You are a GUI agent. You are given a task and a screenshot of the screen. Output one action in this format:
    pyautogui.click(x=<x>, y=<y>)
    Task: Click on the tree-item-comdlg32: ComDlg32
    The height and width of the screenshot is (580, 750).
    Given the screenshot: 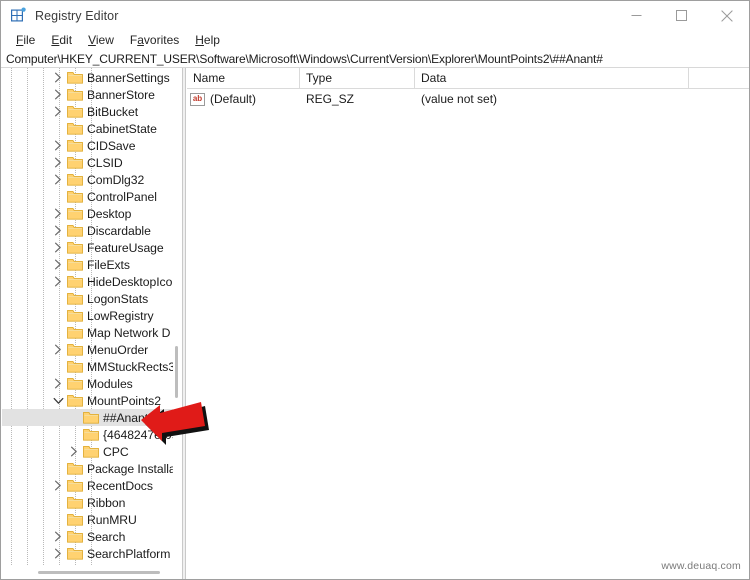 What is the action you would take?
    pyautogui.click(x=88, y=179)
    